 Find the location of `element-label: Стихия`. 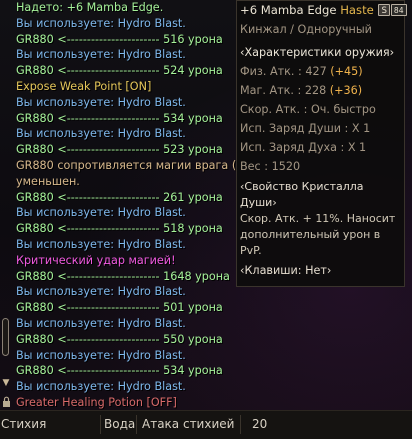

element-label: Стихия is located at coordinates (24, 424).